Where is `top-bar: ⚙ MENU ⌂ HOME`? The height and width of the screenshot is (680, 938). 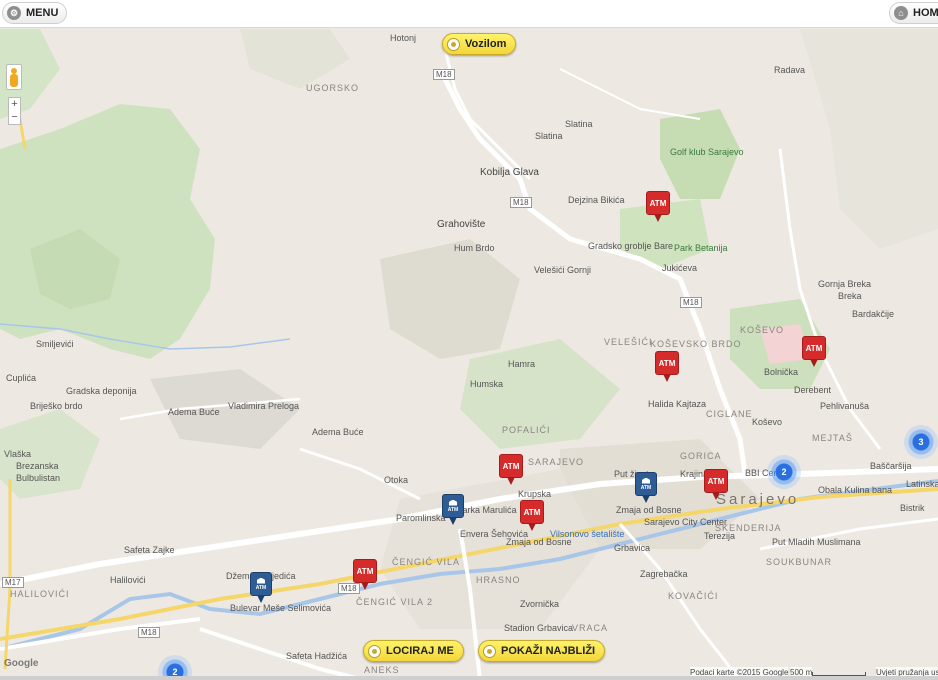 top-bar: ⚙ MENU ⌂ HOME is located at coordinates (469, 14).